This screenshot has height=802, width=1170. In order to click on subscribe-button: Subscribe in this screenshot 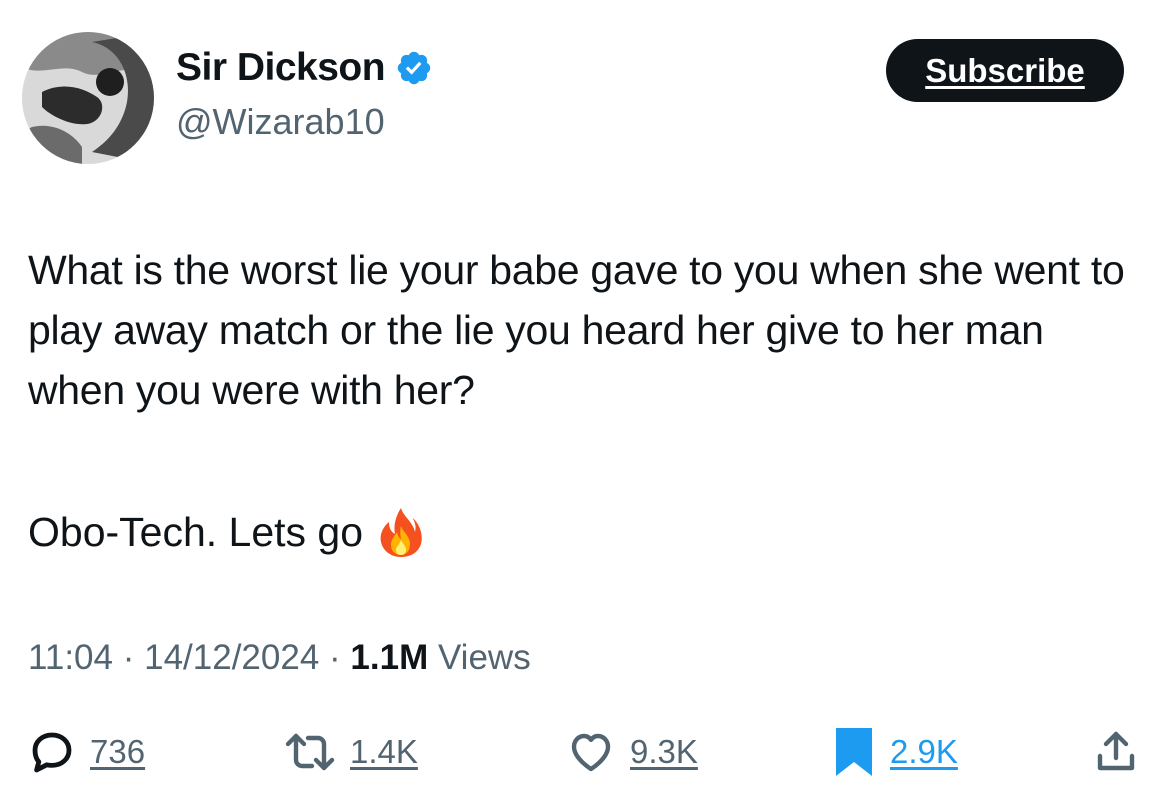, I will do `click(1005, 70)`.